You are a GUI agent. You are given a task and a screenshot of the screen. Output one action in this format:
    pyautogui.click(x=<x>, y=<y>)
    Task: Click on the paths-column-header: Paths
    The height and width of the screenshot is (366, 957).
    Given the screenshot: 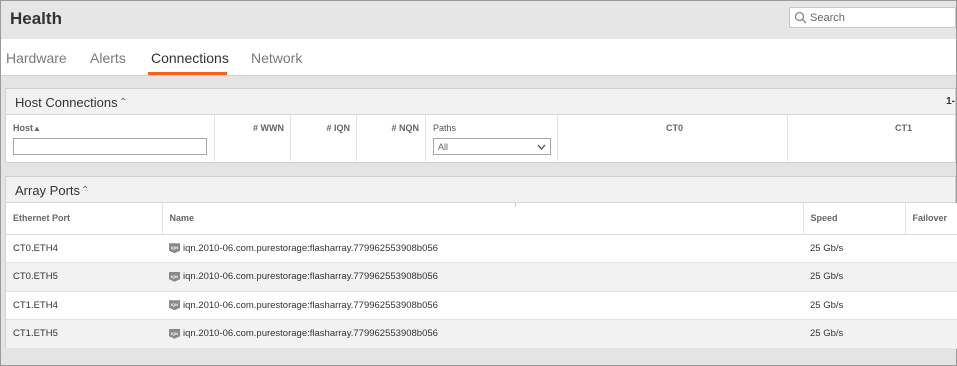 What is the action you would take?
    pyautogui.click(x=445, y=128)
    